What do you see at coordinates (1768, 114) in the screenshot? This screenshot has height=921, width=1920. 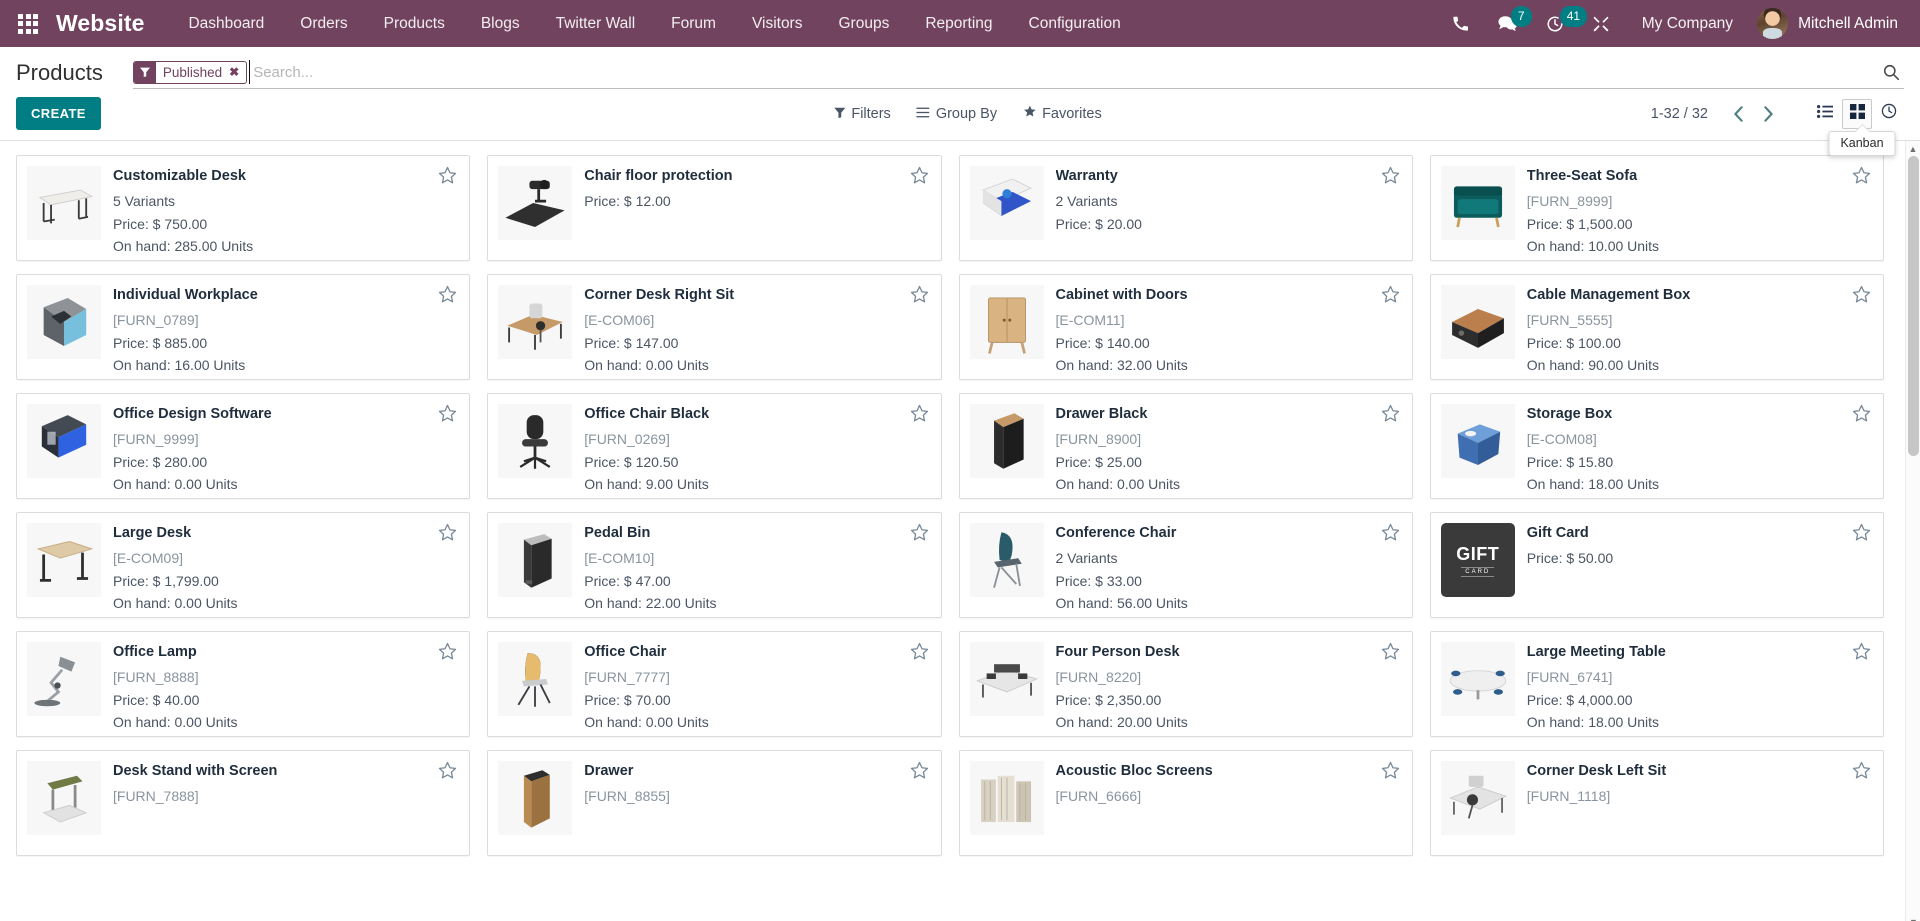 I see `pager-next-button` at bounding box center [1768, 114].